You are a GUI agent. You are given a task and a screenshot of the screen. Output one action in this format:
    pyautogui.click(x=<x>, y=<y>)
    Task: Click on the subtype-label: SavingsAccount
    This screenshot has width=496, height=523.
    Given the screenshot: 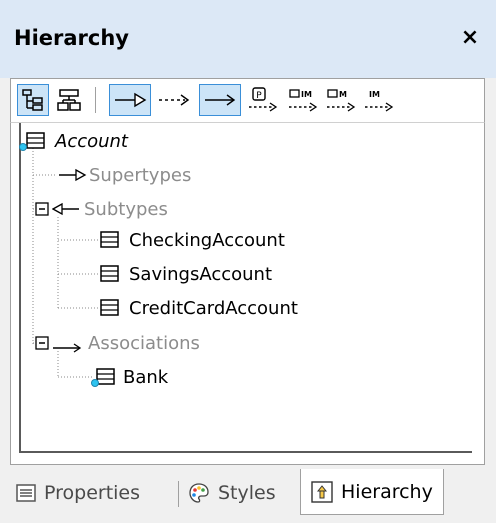 What is the action you would take?
    pyautogui.click(x=200, y=274)
    